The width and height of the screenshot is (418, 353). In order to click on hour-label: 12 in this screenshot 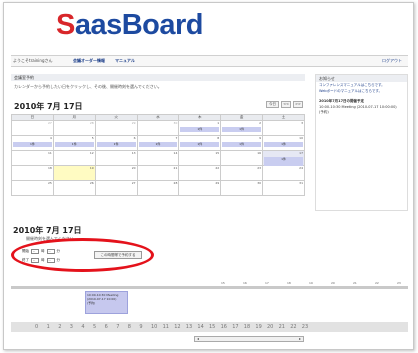, I will do `click(177, 327)`.